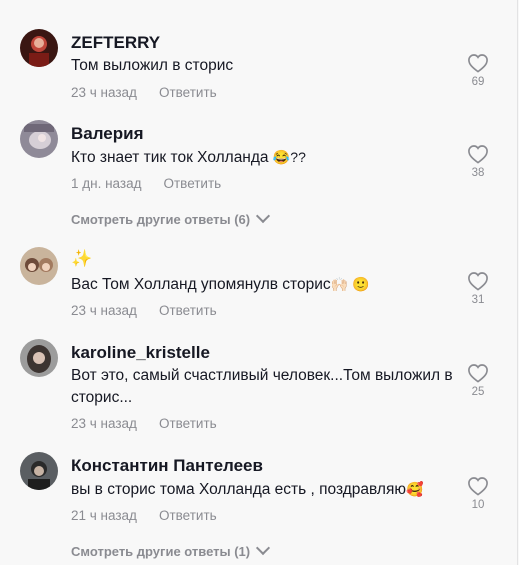 The width and height of the screenshot is (519, 565). What do you see at coordinates (478, 392) in the screenshot?
I see `like-count: 25` at bounding box center [478, 392].